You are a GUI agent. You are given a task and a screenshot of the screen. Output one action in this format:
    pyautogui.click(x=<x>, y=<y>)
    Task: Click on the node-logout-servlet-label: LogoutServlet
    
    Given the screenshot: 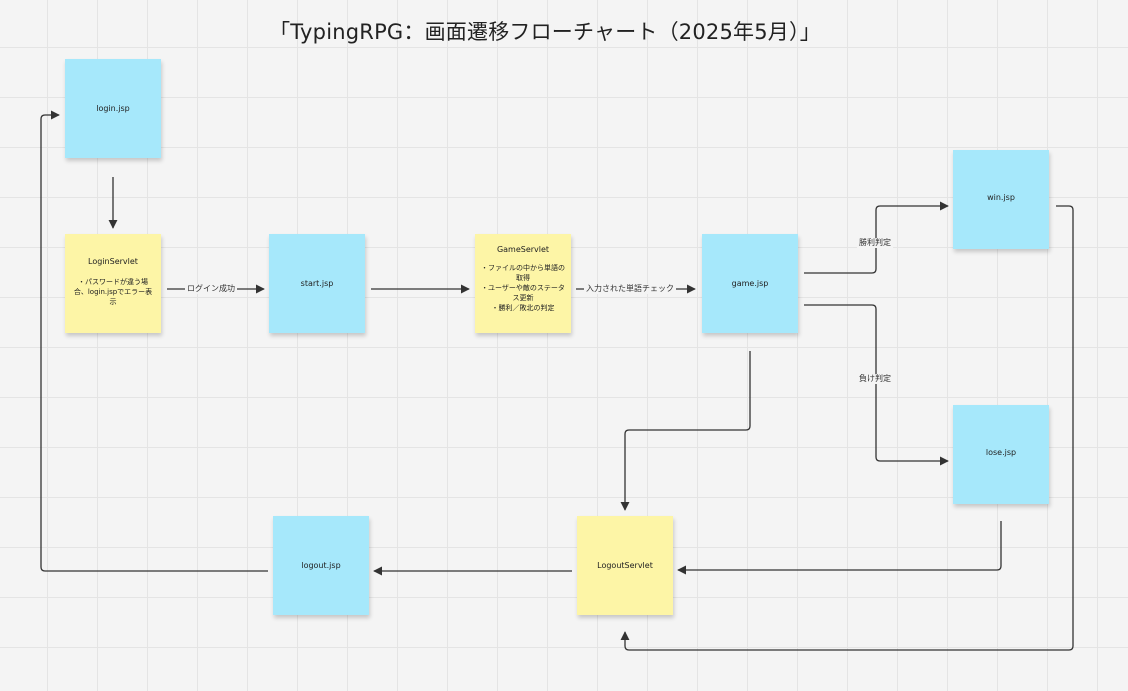 What is the action you would take?
    pyautogui.click(x=625, y=565)
    